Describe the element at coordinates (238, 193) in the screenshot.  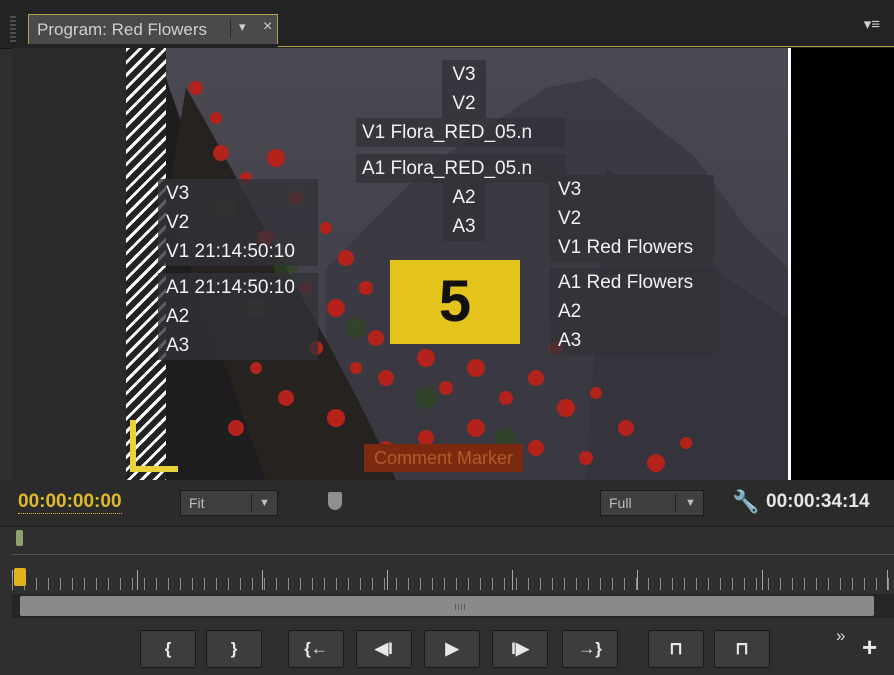
I see `overlay-tc-v3: V3` at that location.